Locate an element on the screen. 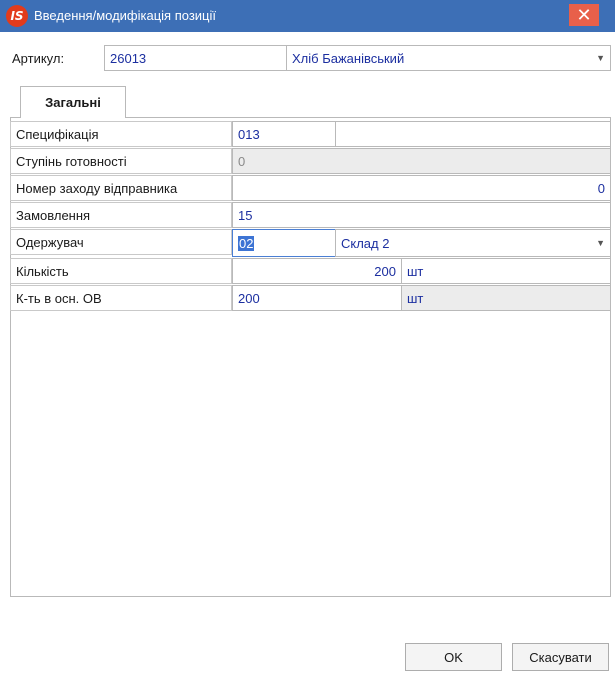 The image size is (615, 678). article-name-value: Хліб Бажанівський is located at coordinates (348, 58).